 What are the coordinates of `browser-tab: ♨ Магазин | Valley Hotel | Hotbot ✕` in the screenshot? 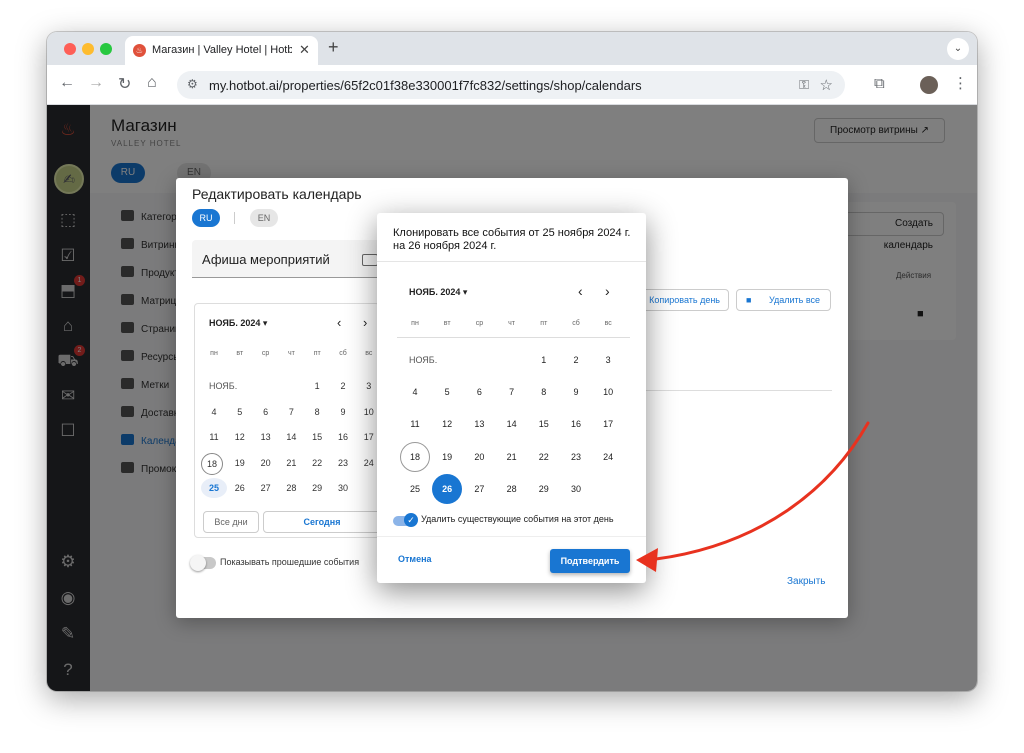 It's located at (221, 50).